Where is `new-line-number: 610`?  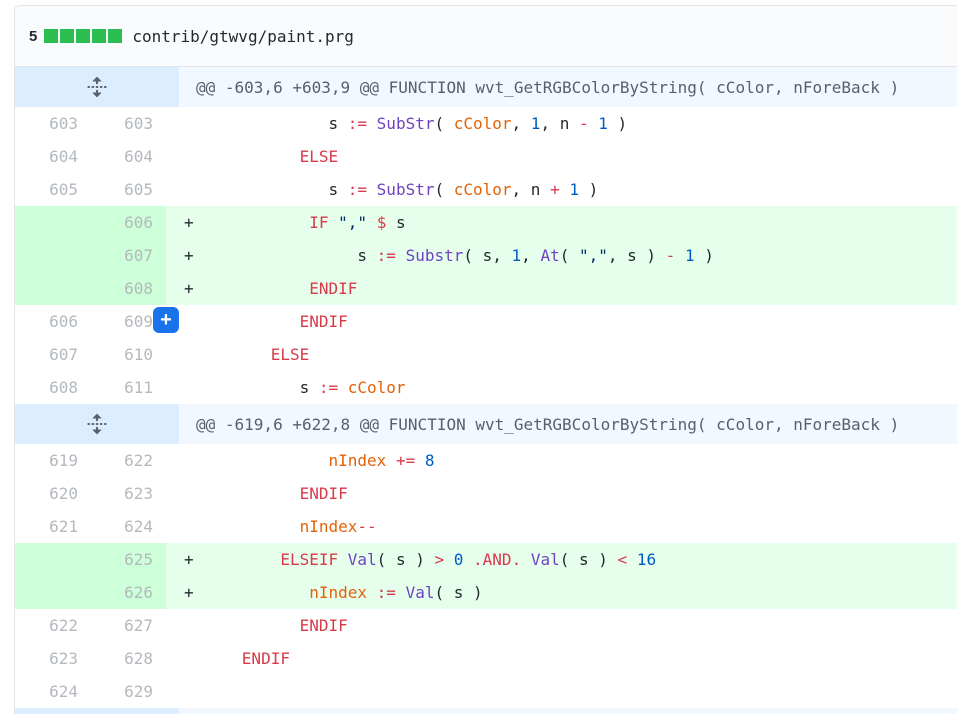 new-line-number: 610 is located at coordinates (128, 354).